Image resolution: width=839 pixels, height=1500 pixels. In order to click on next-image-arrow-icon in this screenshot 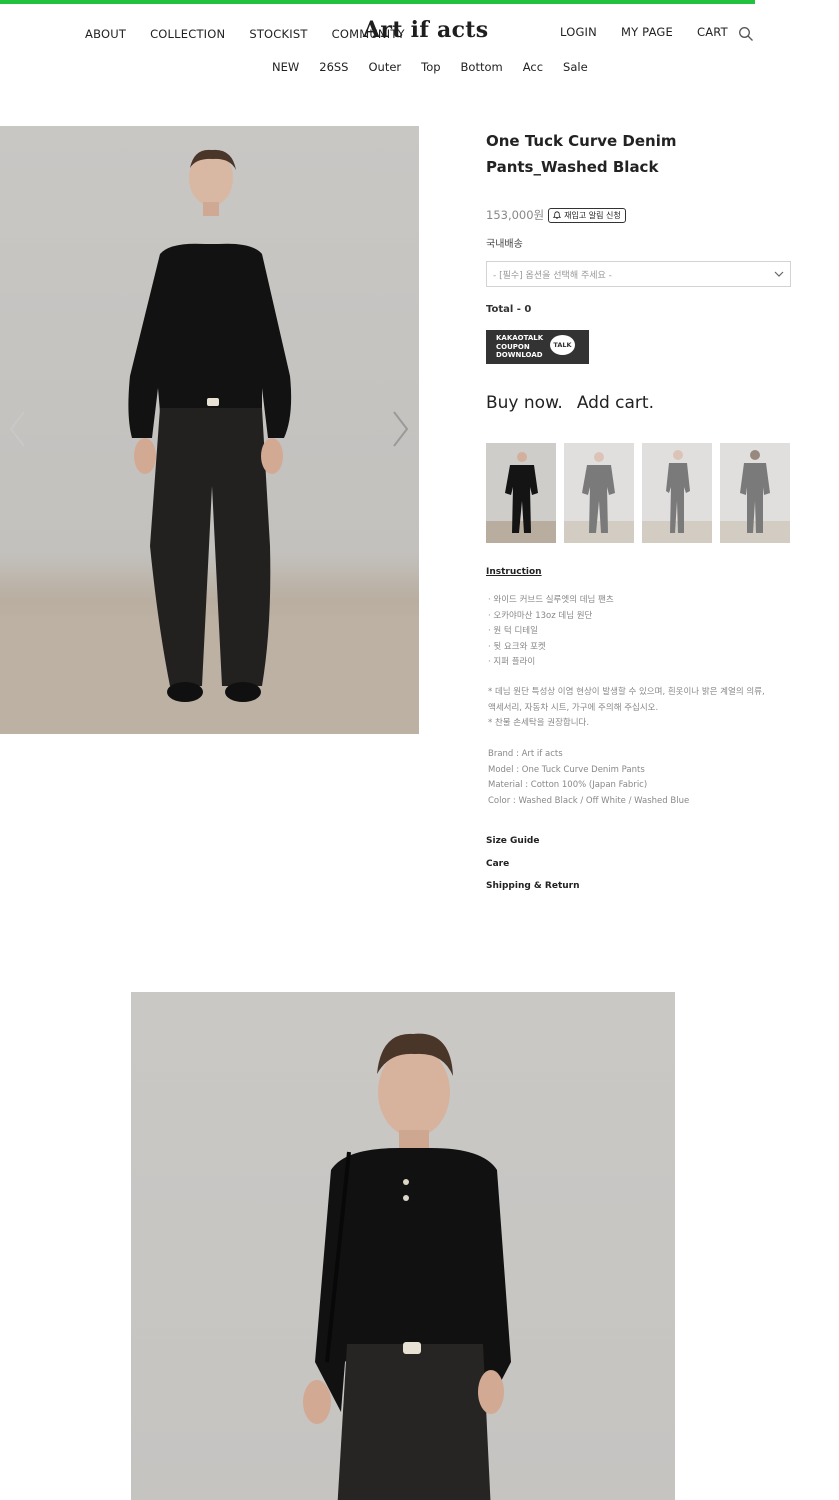, I will do `click(400, 429)`.